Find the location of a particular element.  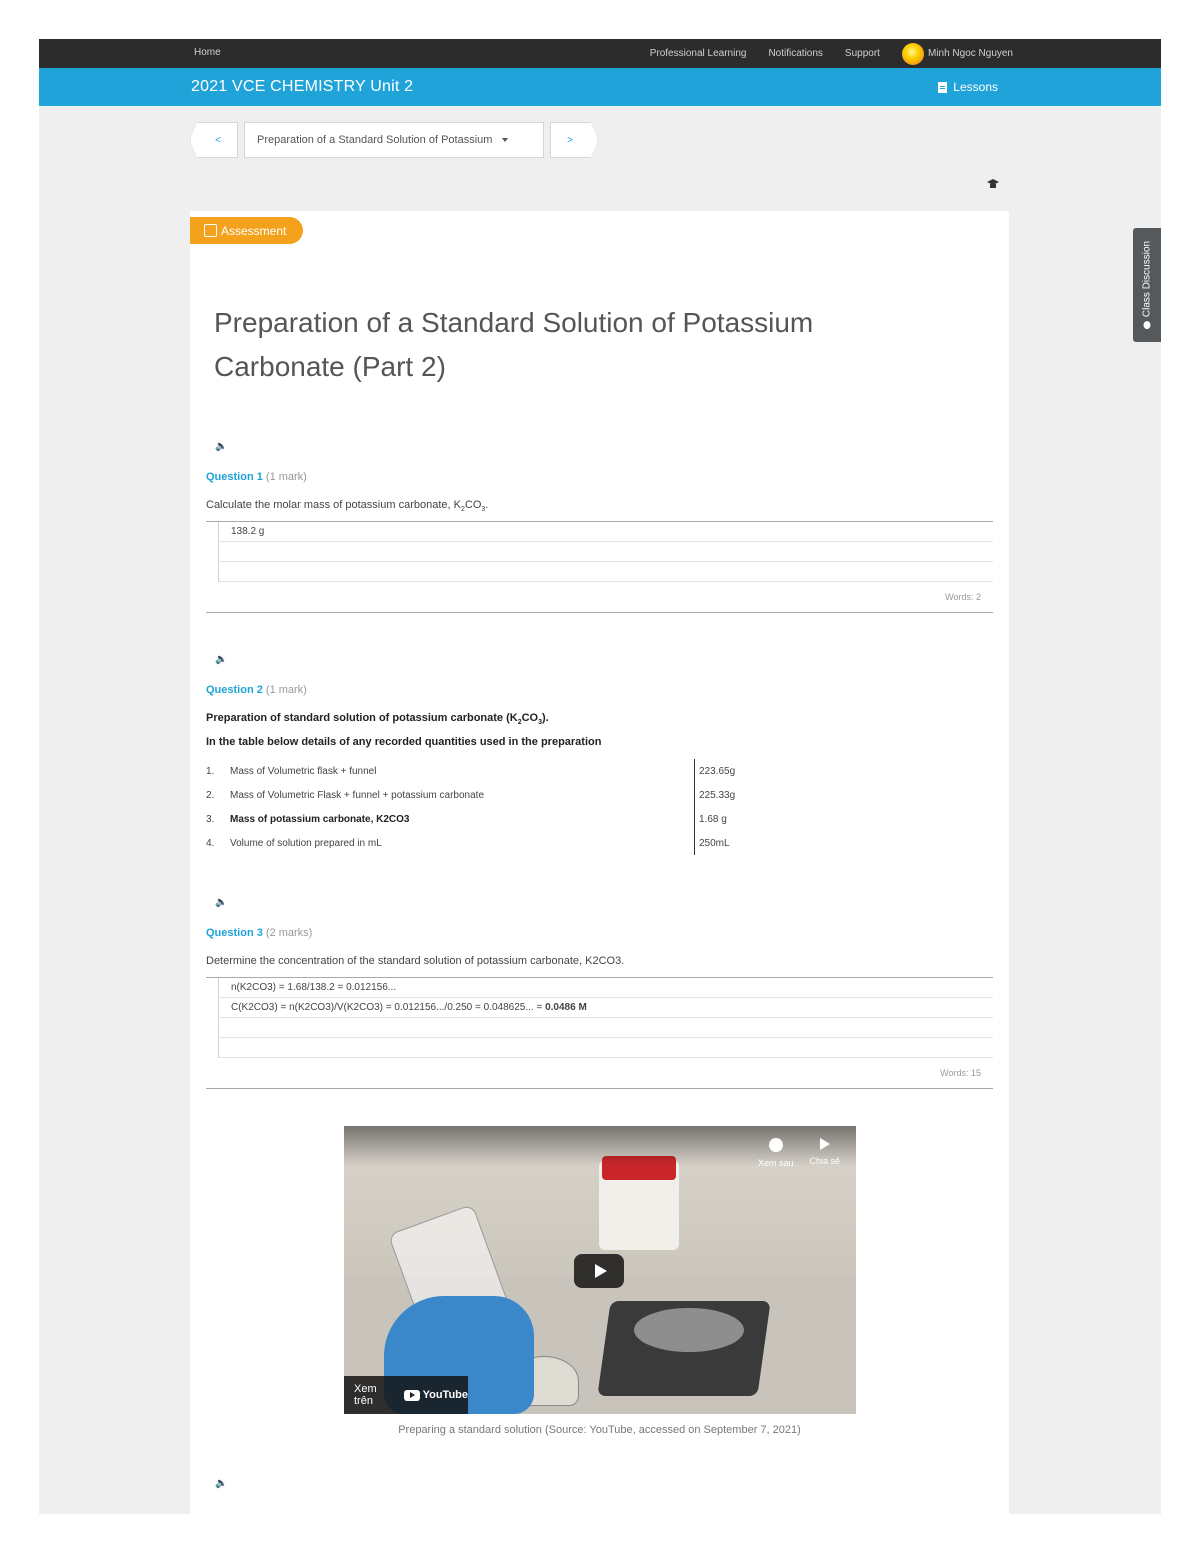

row-number: 3. is located at coordinates (210, 819).